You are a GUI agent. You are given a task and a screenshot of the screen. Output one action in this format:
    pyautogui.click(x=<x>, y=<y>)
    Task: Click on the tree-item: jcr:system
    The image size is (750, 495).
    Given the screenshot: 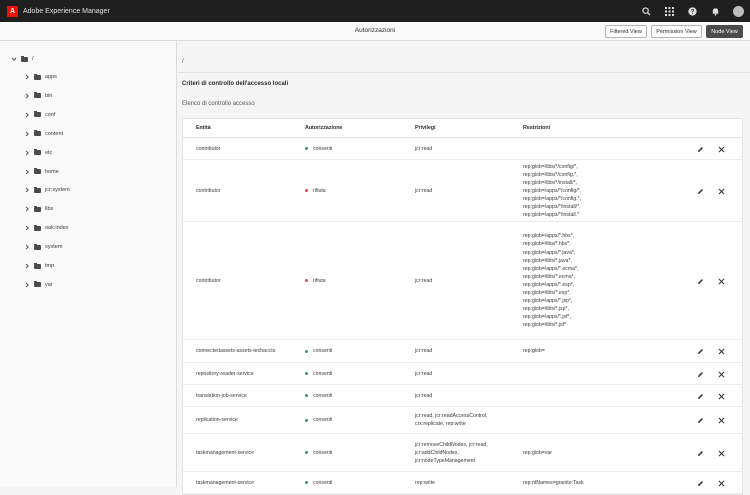 What is the action you would take?
    pyautogui.click(x=47, y=190)
    